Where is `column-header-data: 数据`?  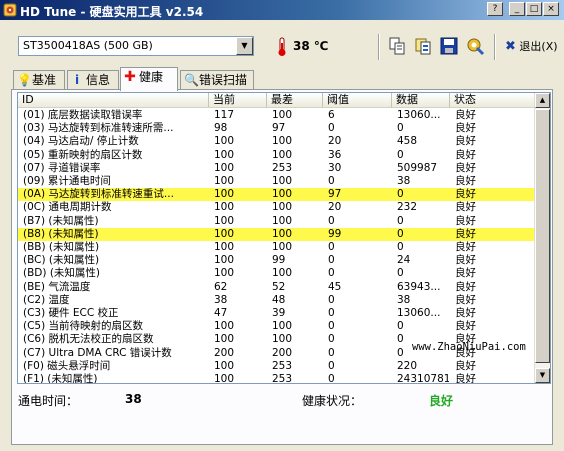 column-header-data: 数据 is located at coordinates (421, 100).